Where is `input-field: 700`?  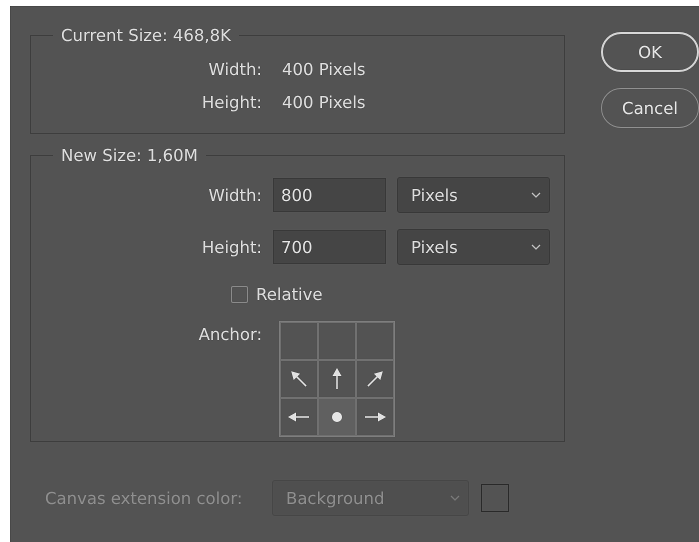
input-field: 700 is located at coordinates (329, 247).